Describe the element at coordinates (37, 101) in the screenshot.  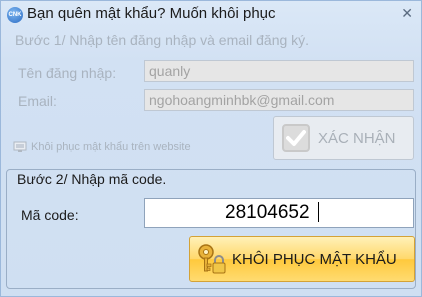
I see `email-label: Email:` at that location.